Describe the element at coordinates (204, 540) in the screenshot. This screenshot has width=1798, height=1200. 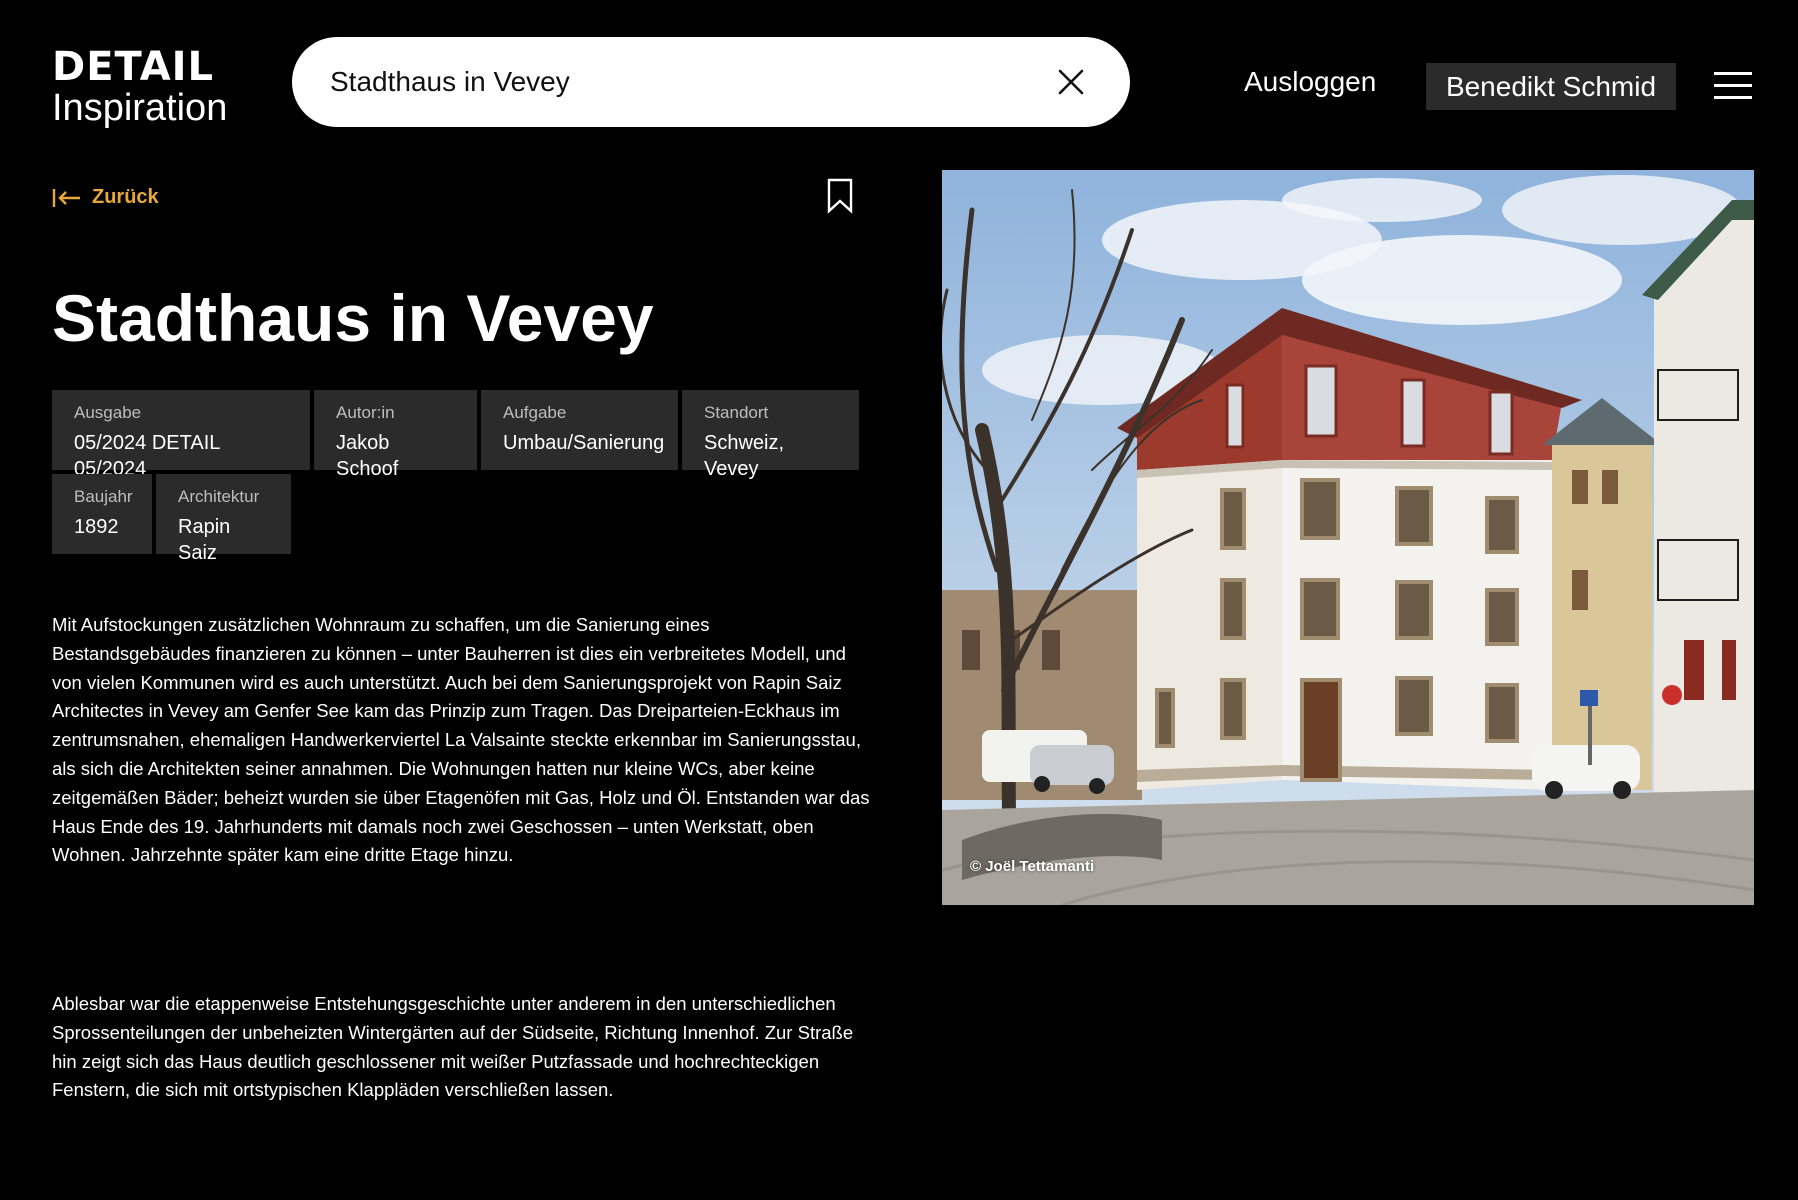
I see `meta-value: Rapin Saiz` at that location.